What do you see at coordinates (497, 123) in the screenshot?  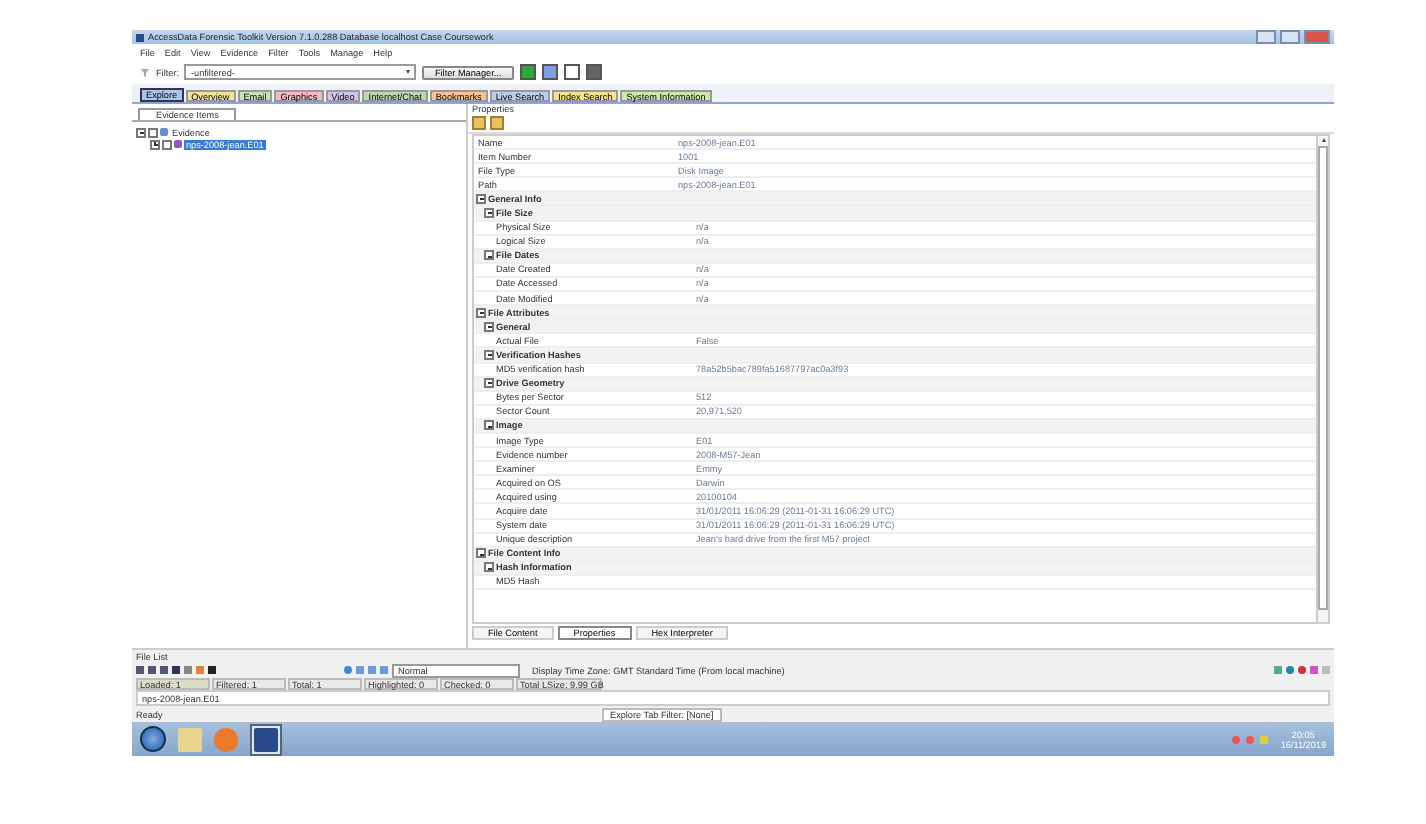 I see `sort-icon` at bounding box center [497, 123].